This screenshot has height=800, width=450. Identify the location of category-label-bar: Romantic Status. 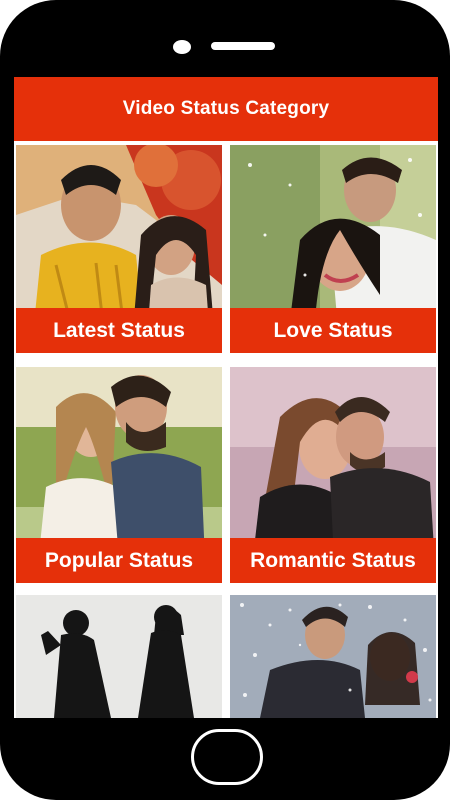
(333, 560).